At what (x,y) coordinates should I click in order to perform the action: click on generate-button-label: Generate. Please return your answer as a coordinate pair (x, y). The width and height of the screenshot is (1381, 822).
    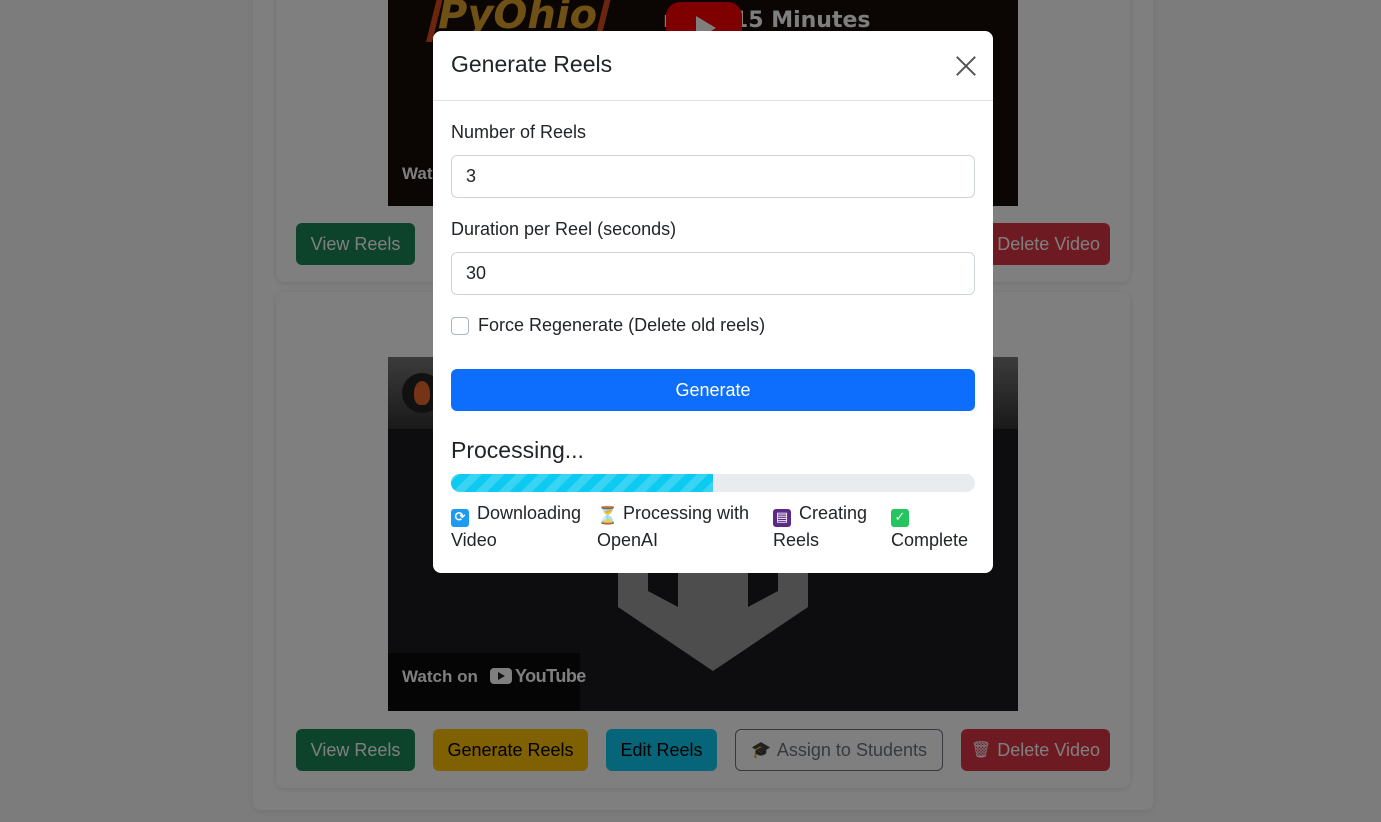
    Looking at the image, I should click on (713, 389).